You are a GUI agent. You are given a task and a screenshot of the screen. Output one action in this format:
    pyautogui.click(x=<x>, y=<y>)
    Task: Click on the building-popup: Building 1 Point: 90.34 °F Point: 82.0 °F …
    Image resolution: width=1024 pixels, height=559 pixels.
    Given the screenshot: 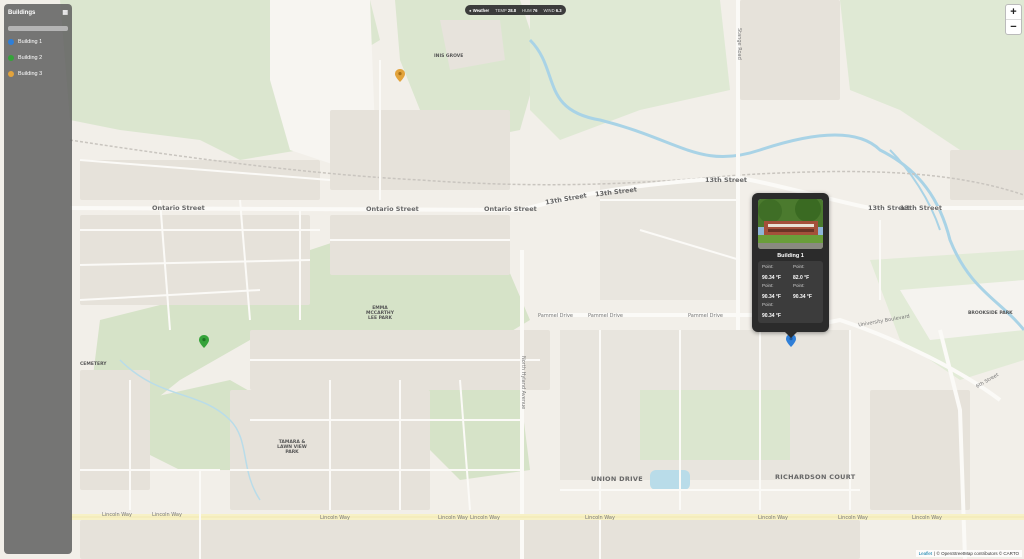 What is the action you would take?
    pyautogui.click(x=790, y=265)
    